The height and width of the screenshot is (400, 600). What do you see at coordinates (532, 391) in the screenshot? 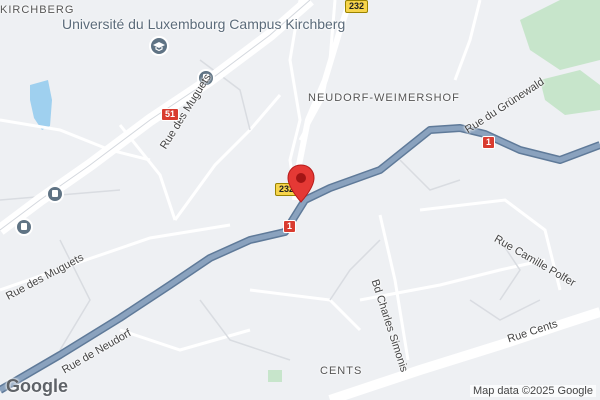
I see `map-attribution: Map data ©2025 Google` at bounding box center [532, 391].